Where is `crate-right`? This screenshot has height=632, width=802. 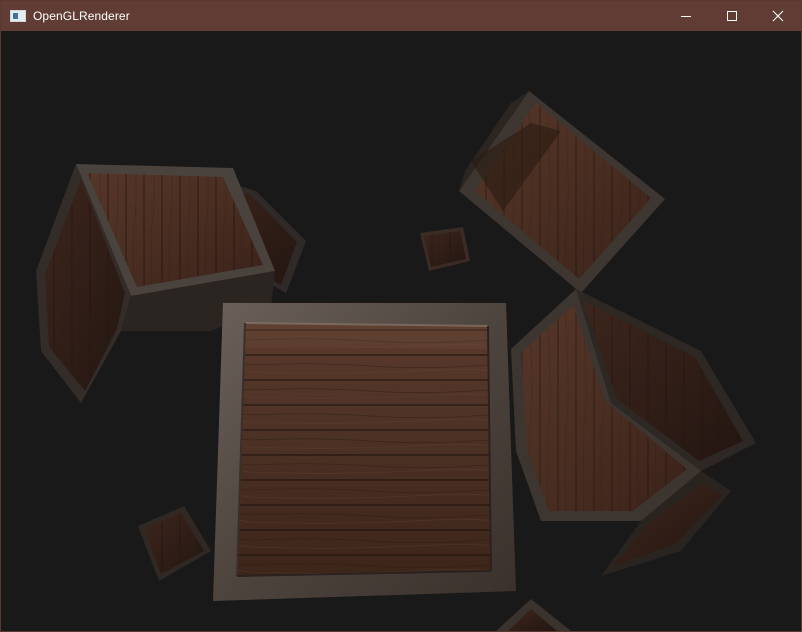
crate-right is located at coordinates (633, 432).